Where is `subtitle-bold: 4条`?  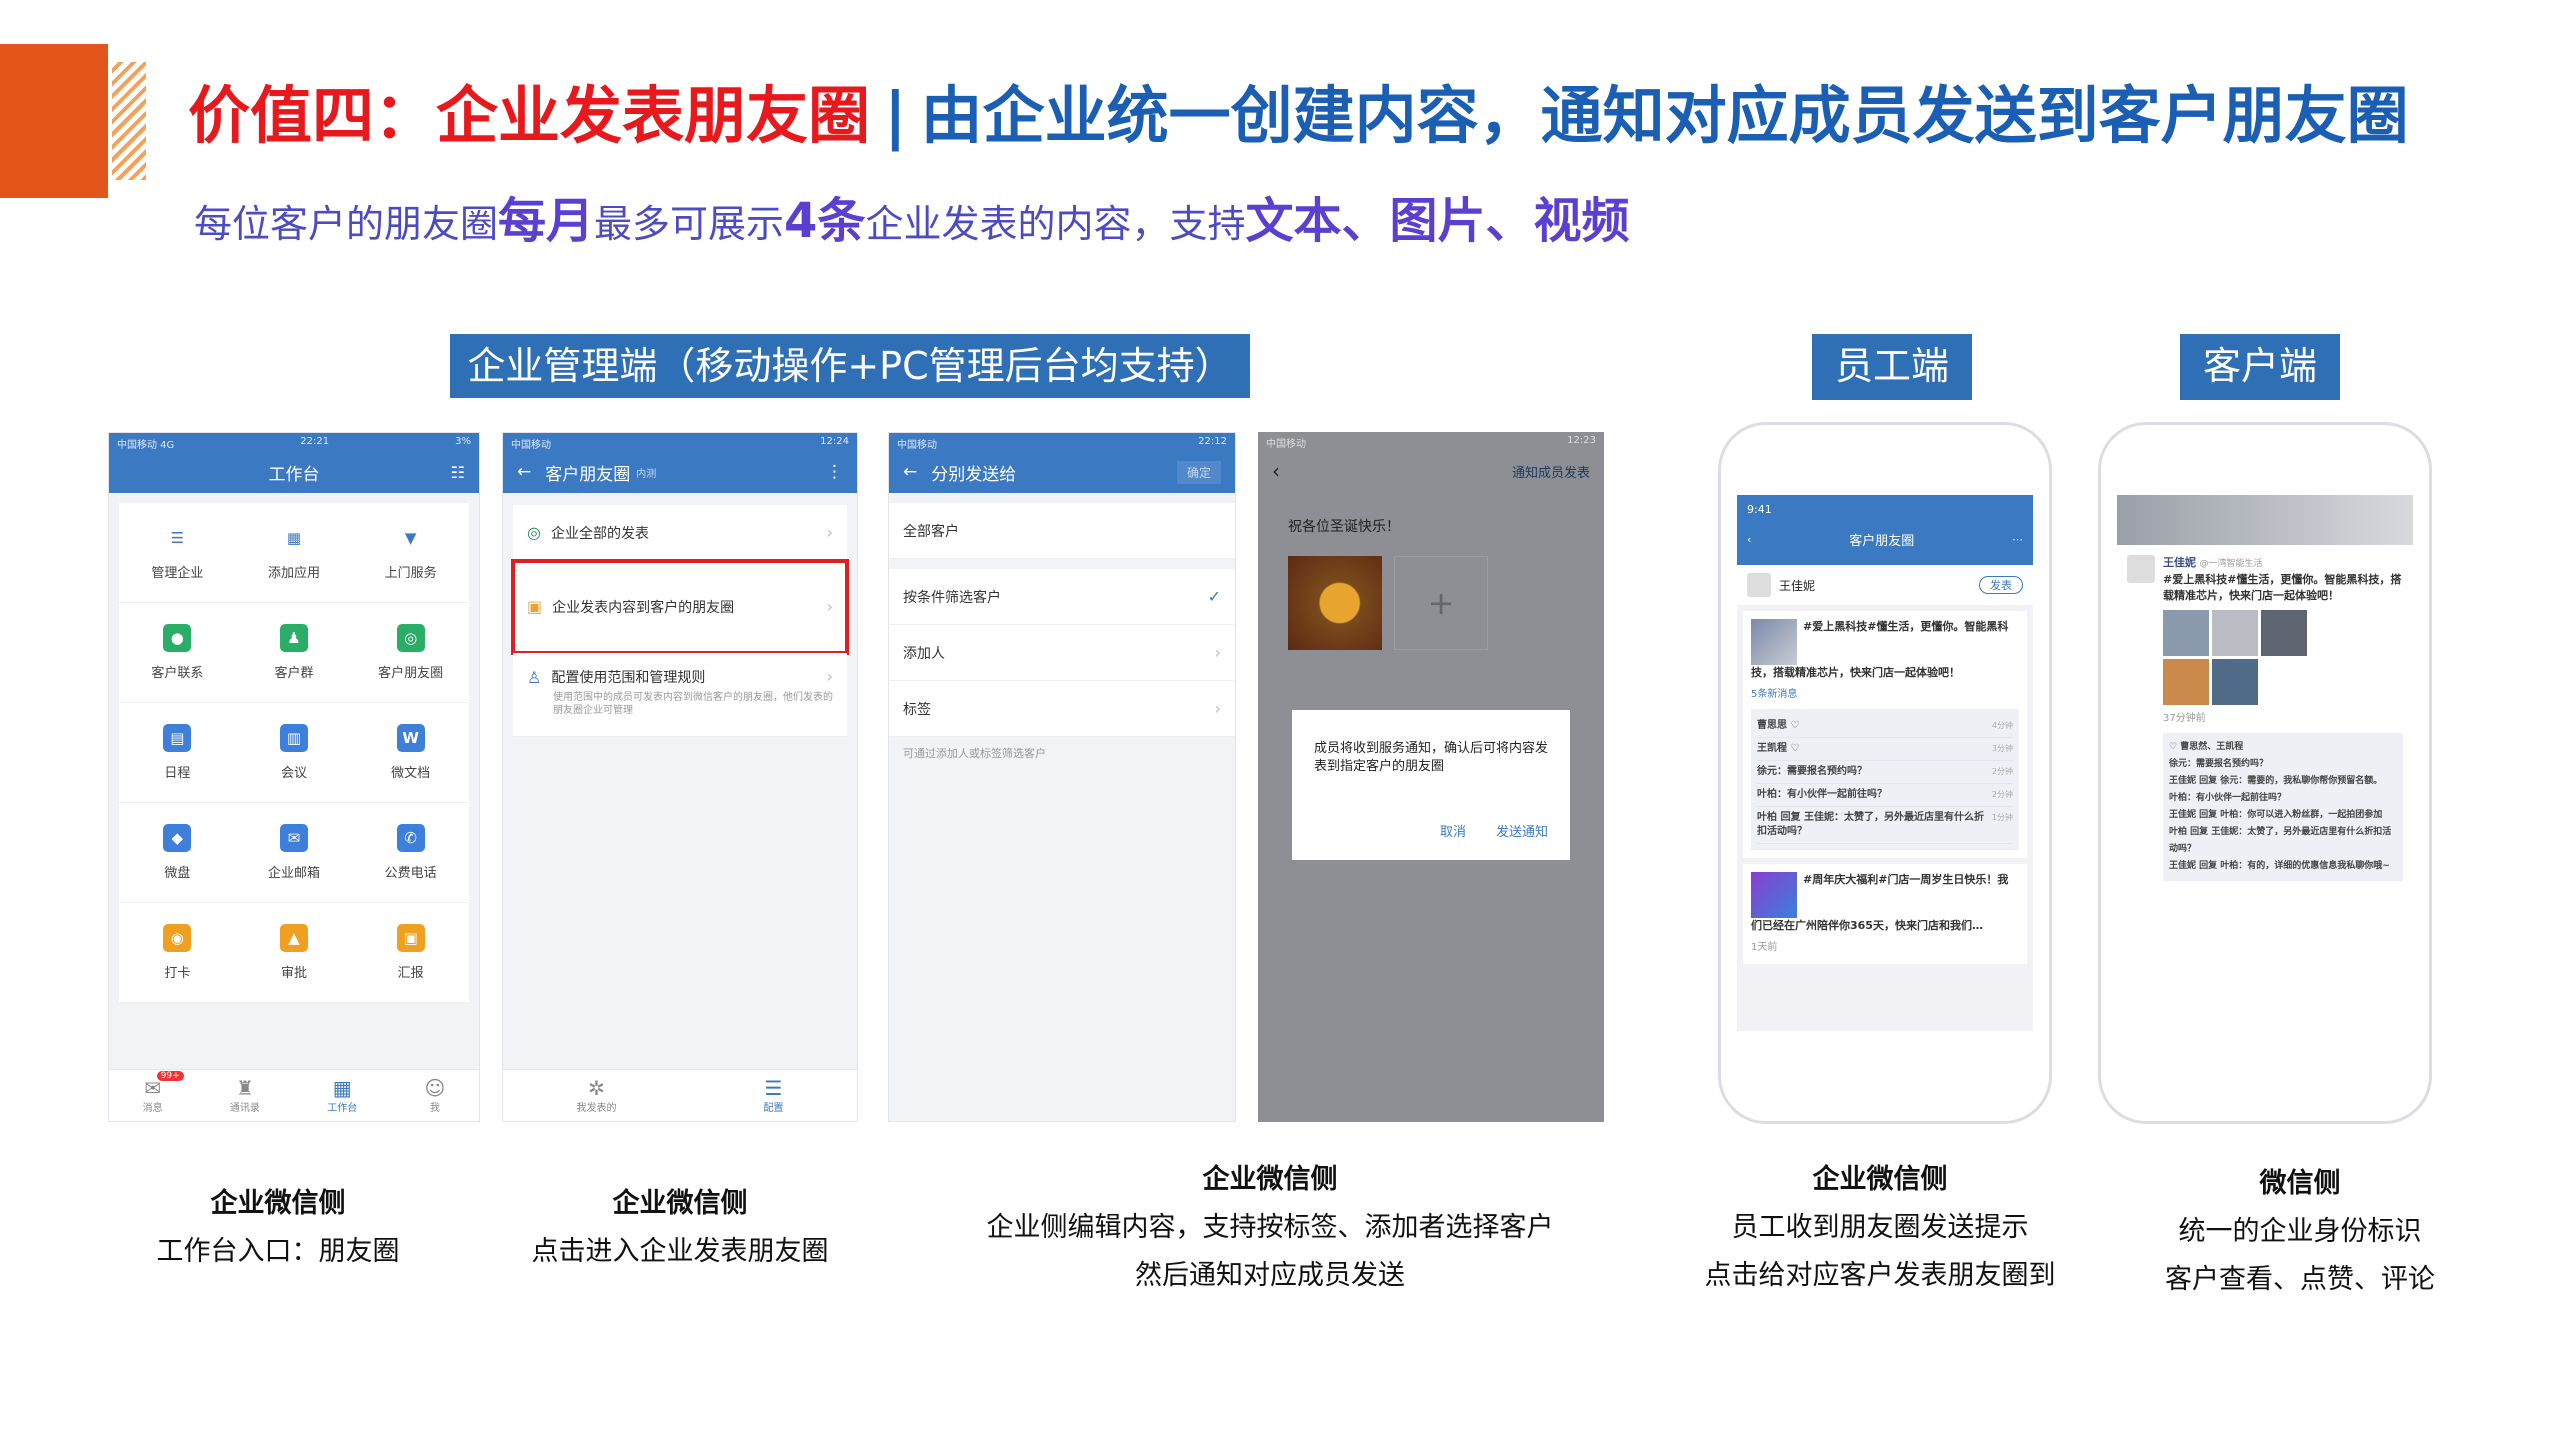 subtitle-bold: 4条 is located at coordinates (825, 221).